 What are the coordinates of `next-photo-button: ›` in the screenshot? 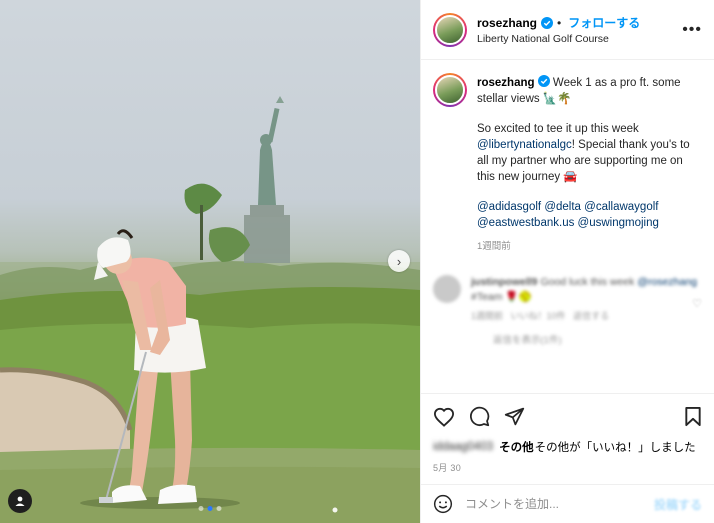 It's located at (399, 261).